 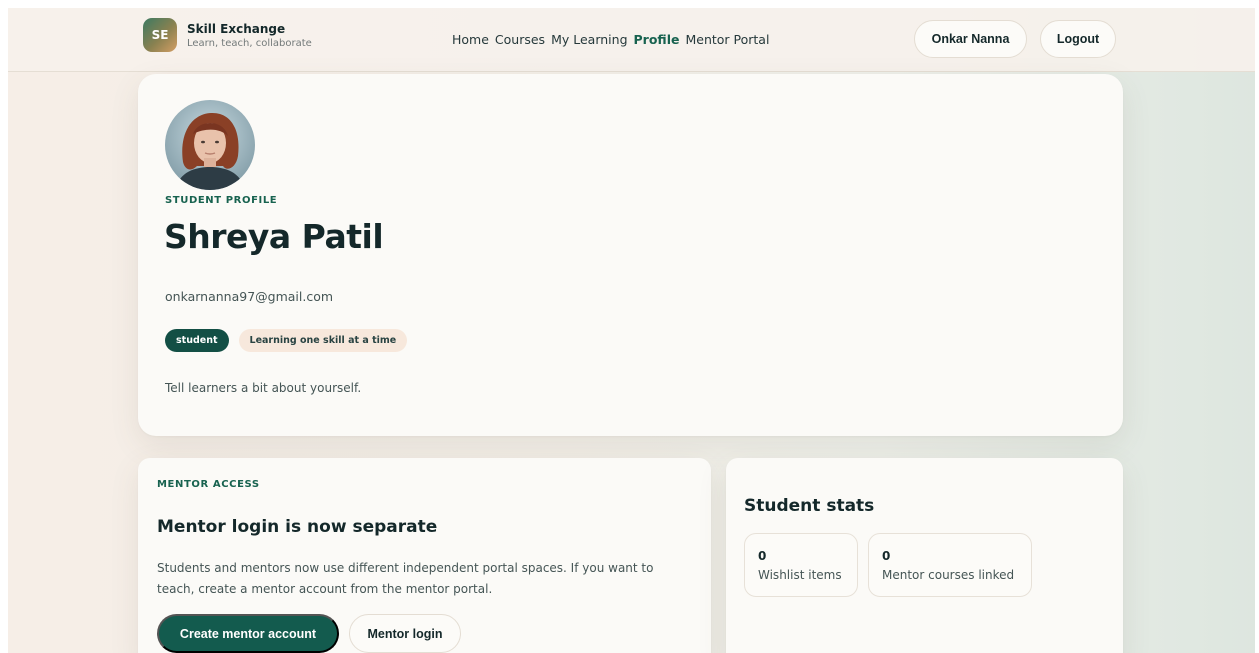 What do you see at coordinates (589, 39) in the screenshot?
I see `nav-my-learning: My Learning` at bounding box center [589, 39].